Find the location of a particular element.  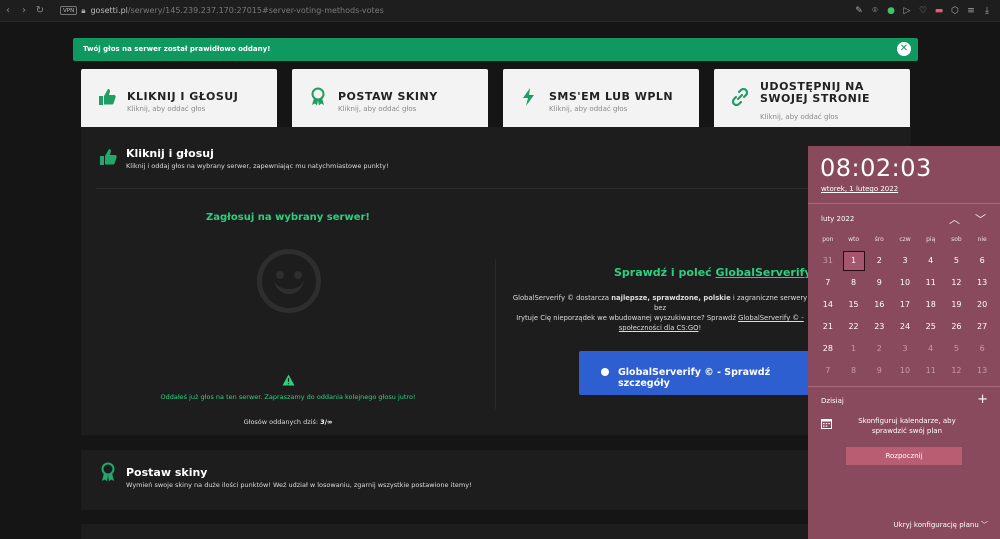

card-sms-wpln: SMS'EM LUB WPLN Kliknij, aby oddać głos is located at coordinates (601, 102).